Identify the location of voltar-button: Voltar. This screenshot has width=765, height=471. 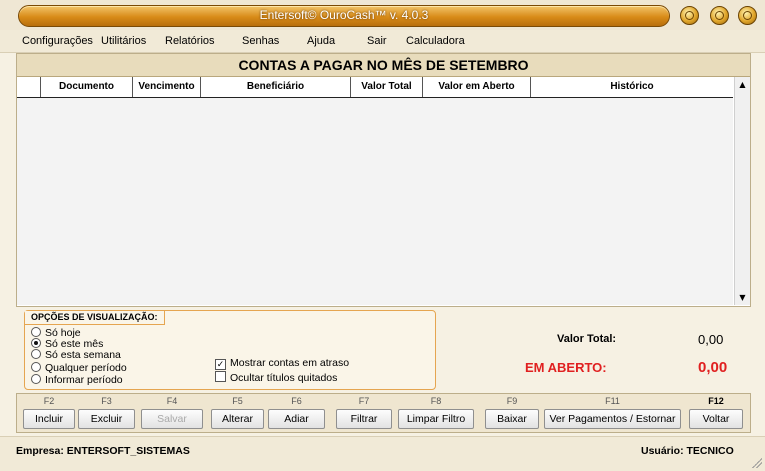
(716, 419).